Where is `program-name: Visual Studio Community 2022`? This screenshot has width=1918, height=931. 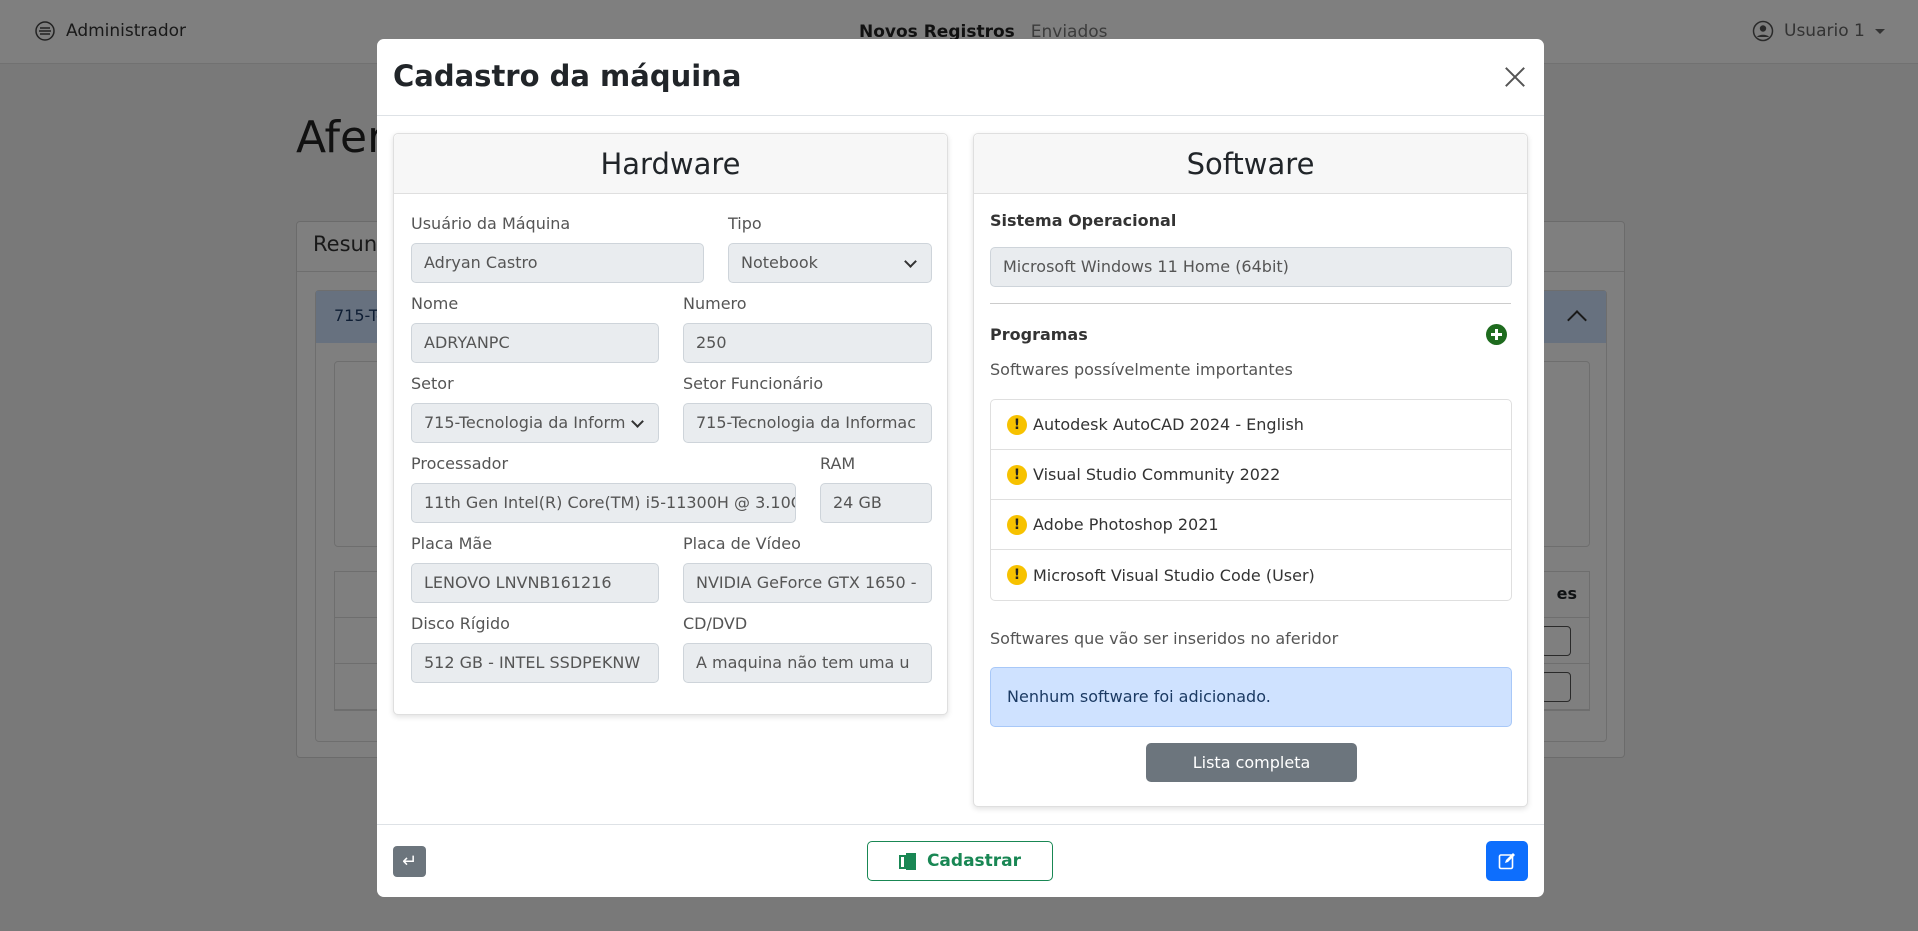 program-name: Visual Studio Community 2022 is located at coordinates (1157, 474).